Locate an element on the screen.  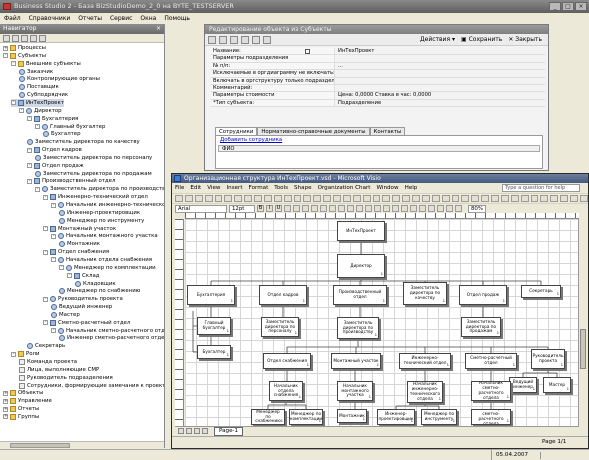
visio-menu-item: Window is located at coordinates (388, 188).